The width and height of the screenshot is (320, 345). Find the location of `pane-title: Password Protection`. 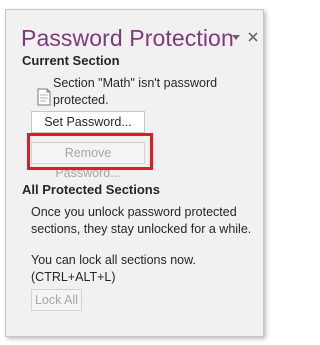

pane-title: Password Protection is located at coordinates (127, 38).